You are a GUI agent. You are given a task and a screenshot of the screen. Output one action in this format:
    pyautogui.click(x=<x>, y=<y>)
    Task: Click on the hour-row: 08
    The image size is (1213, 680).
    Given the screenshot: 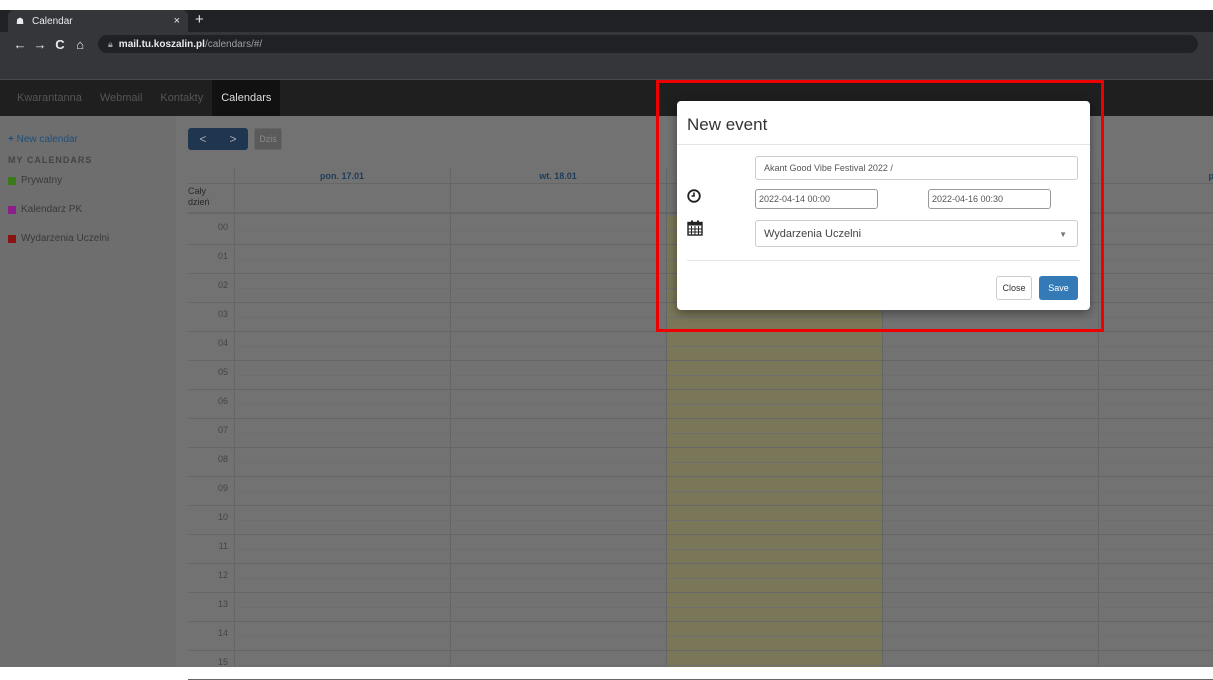 What is the action you would take?
    pyautogui.click(x=700, y=462)
    